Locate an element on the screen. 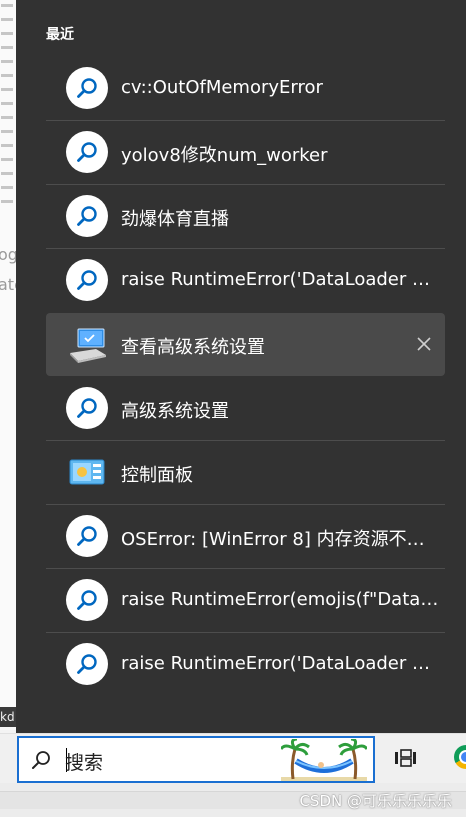  recent-search-item: 控制面板 is located at coordinates (245, 472).